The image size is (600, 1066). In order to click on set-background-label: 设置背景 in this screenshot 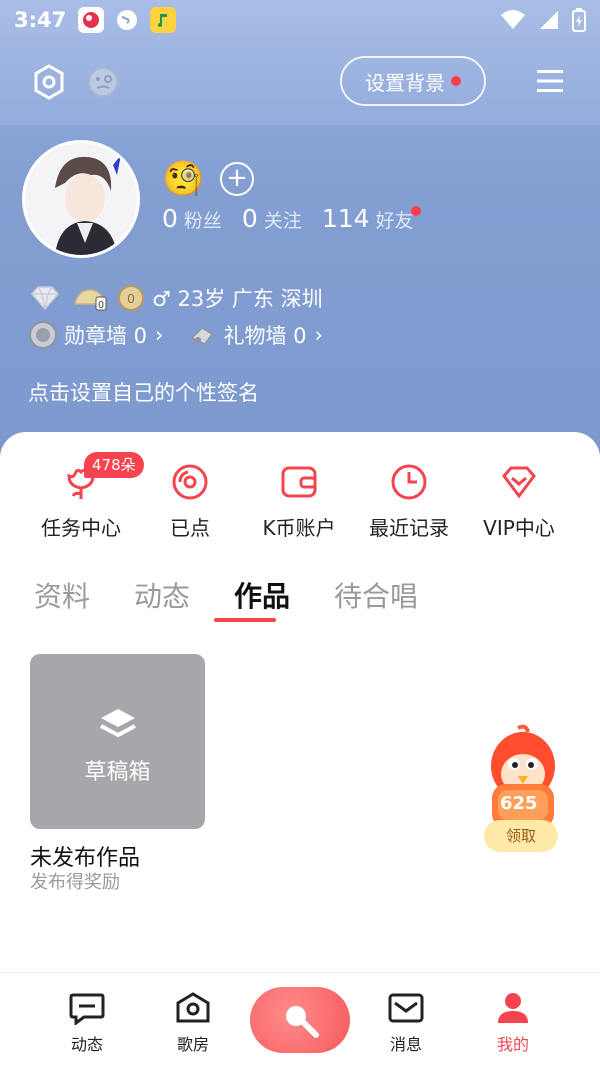, I will do `click(405, 82)`.